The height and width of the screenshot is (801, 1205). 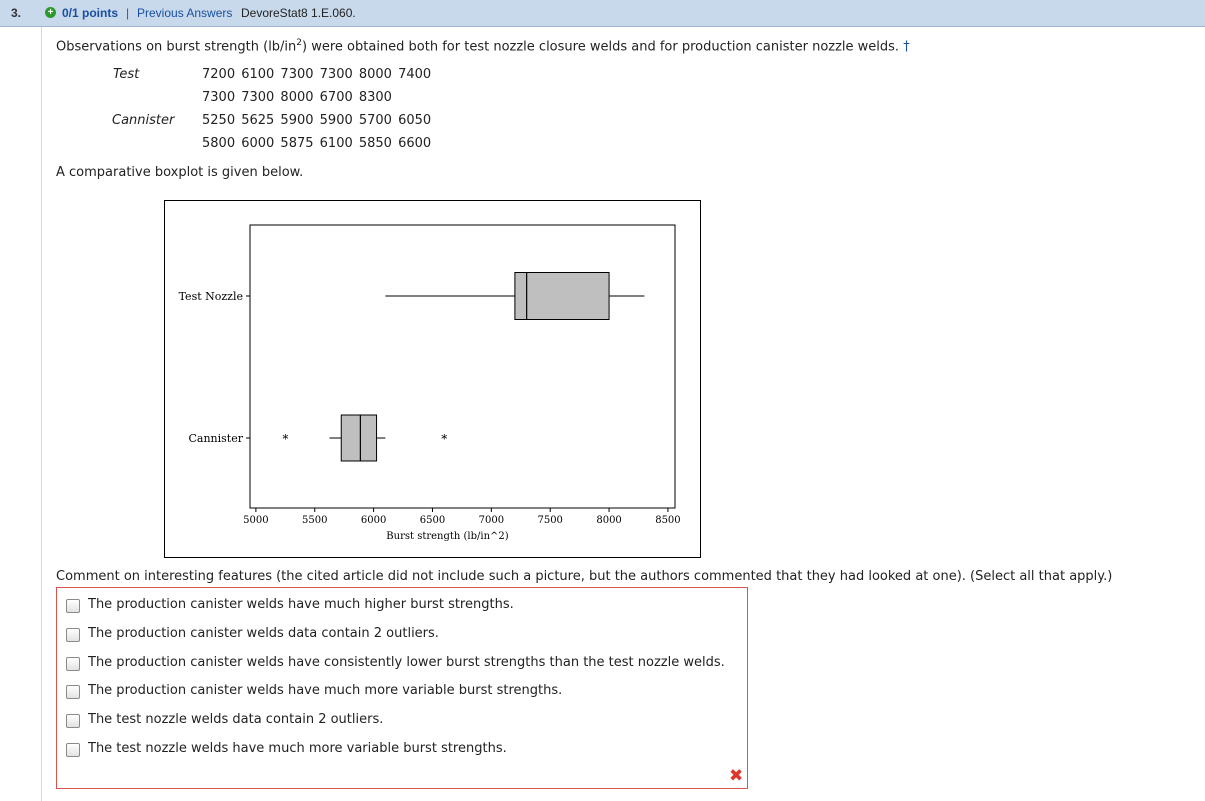 What do you see at coordinates (317, 74) in the screenshot?
I see `test-data-row-1: 7200 6100 7300 7300 8000 7400` at bounding box center [317, 74].